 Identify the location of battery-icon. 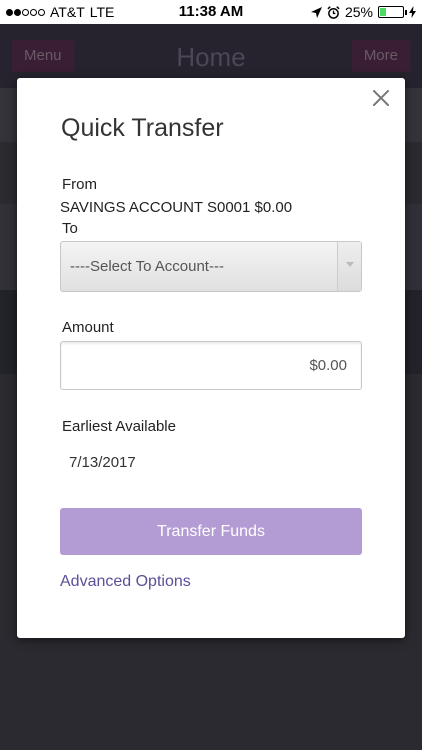
(392, 12).